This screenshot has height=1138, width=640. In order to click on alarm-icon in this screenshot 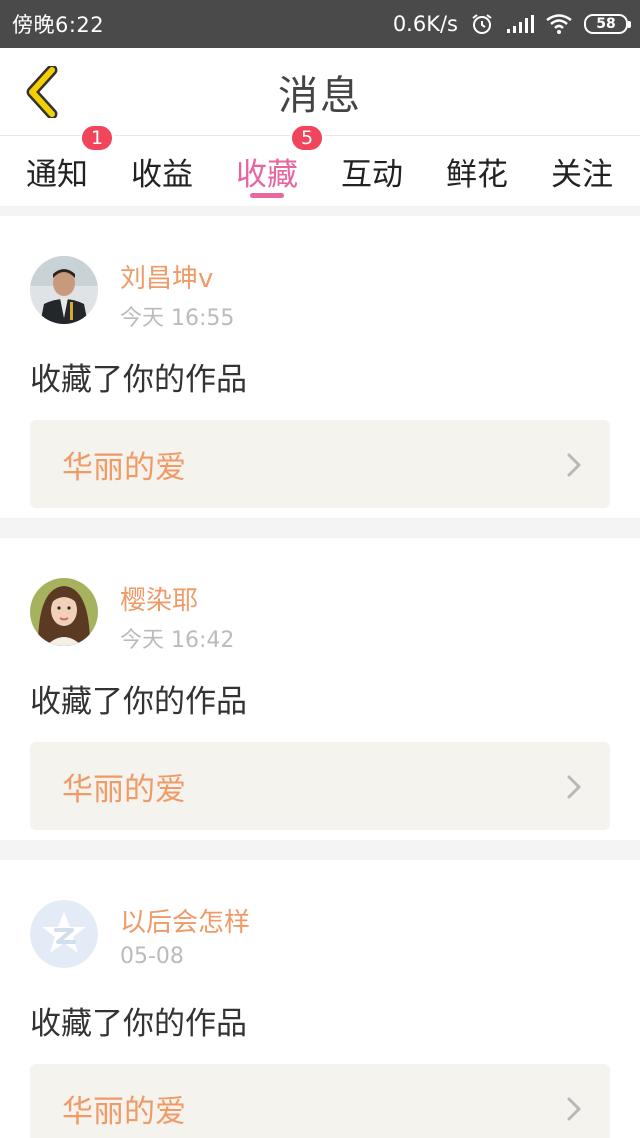, I will do `click(482, 24)`.